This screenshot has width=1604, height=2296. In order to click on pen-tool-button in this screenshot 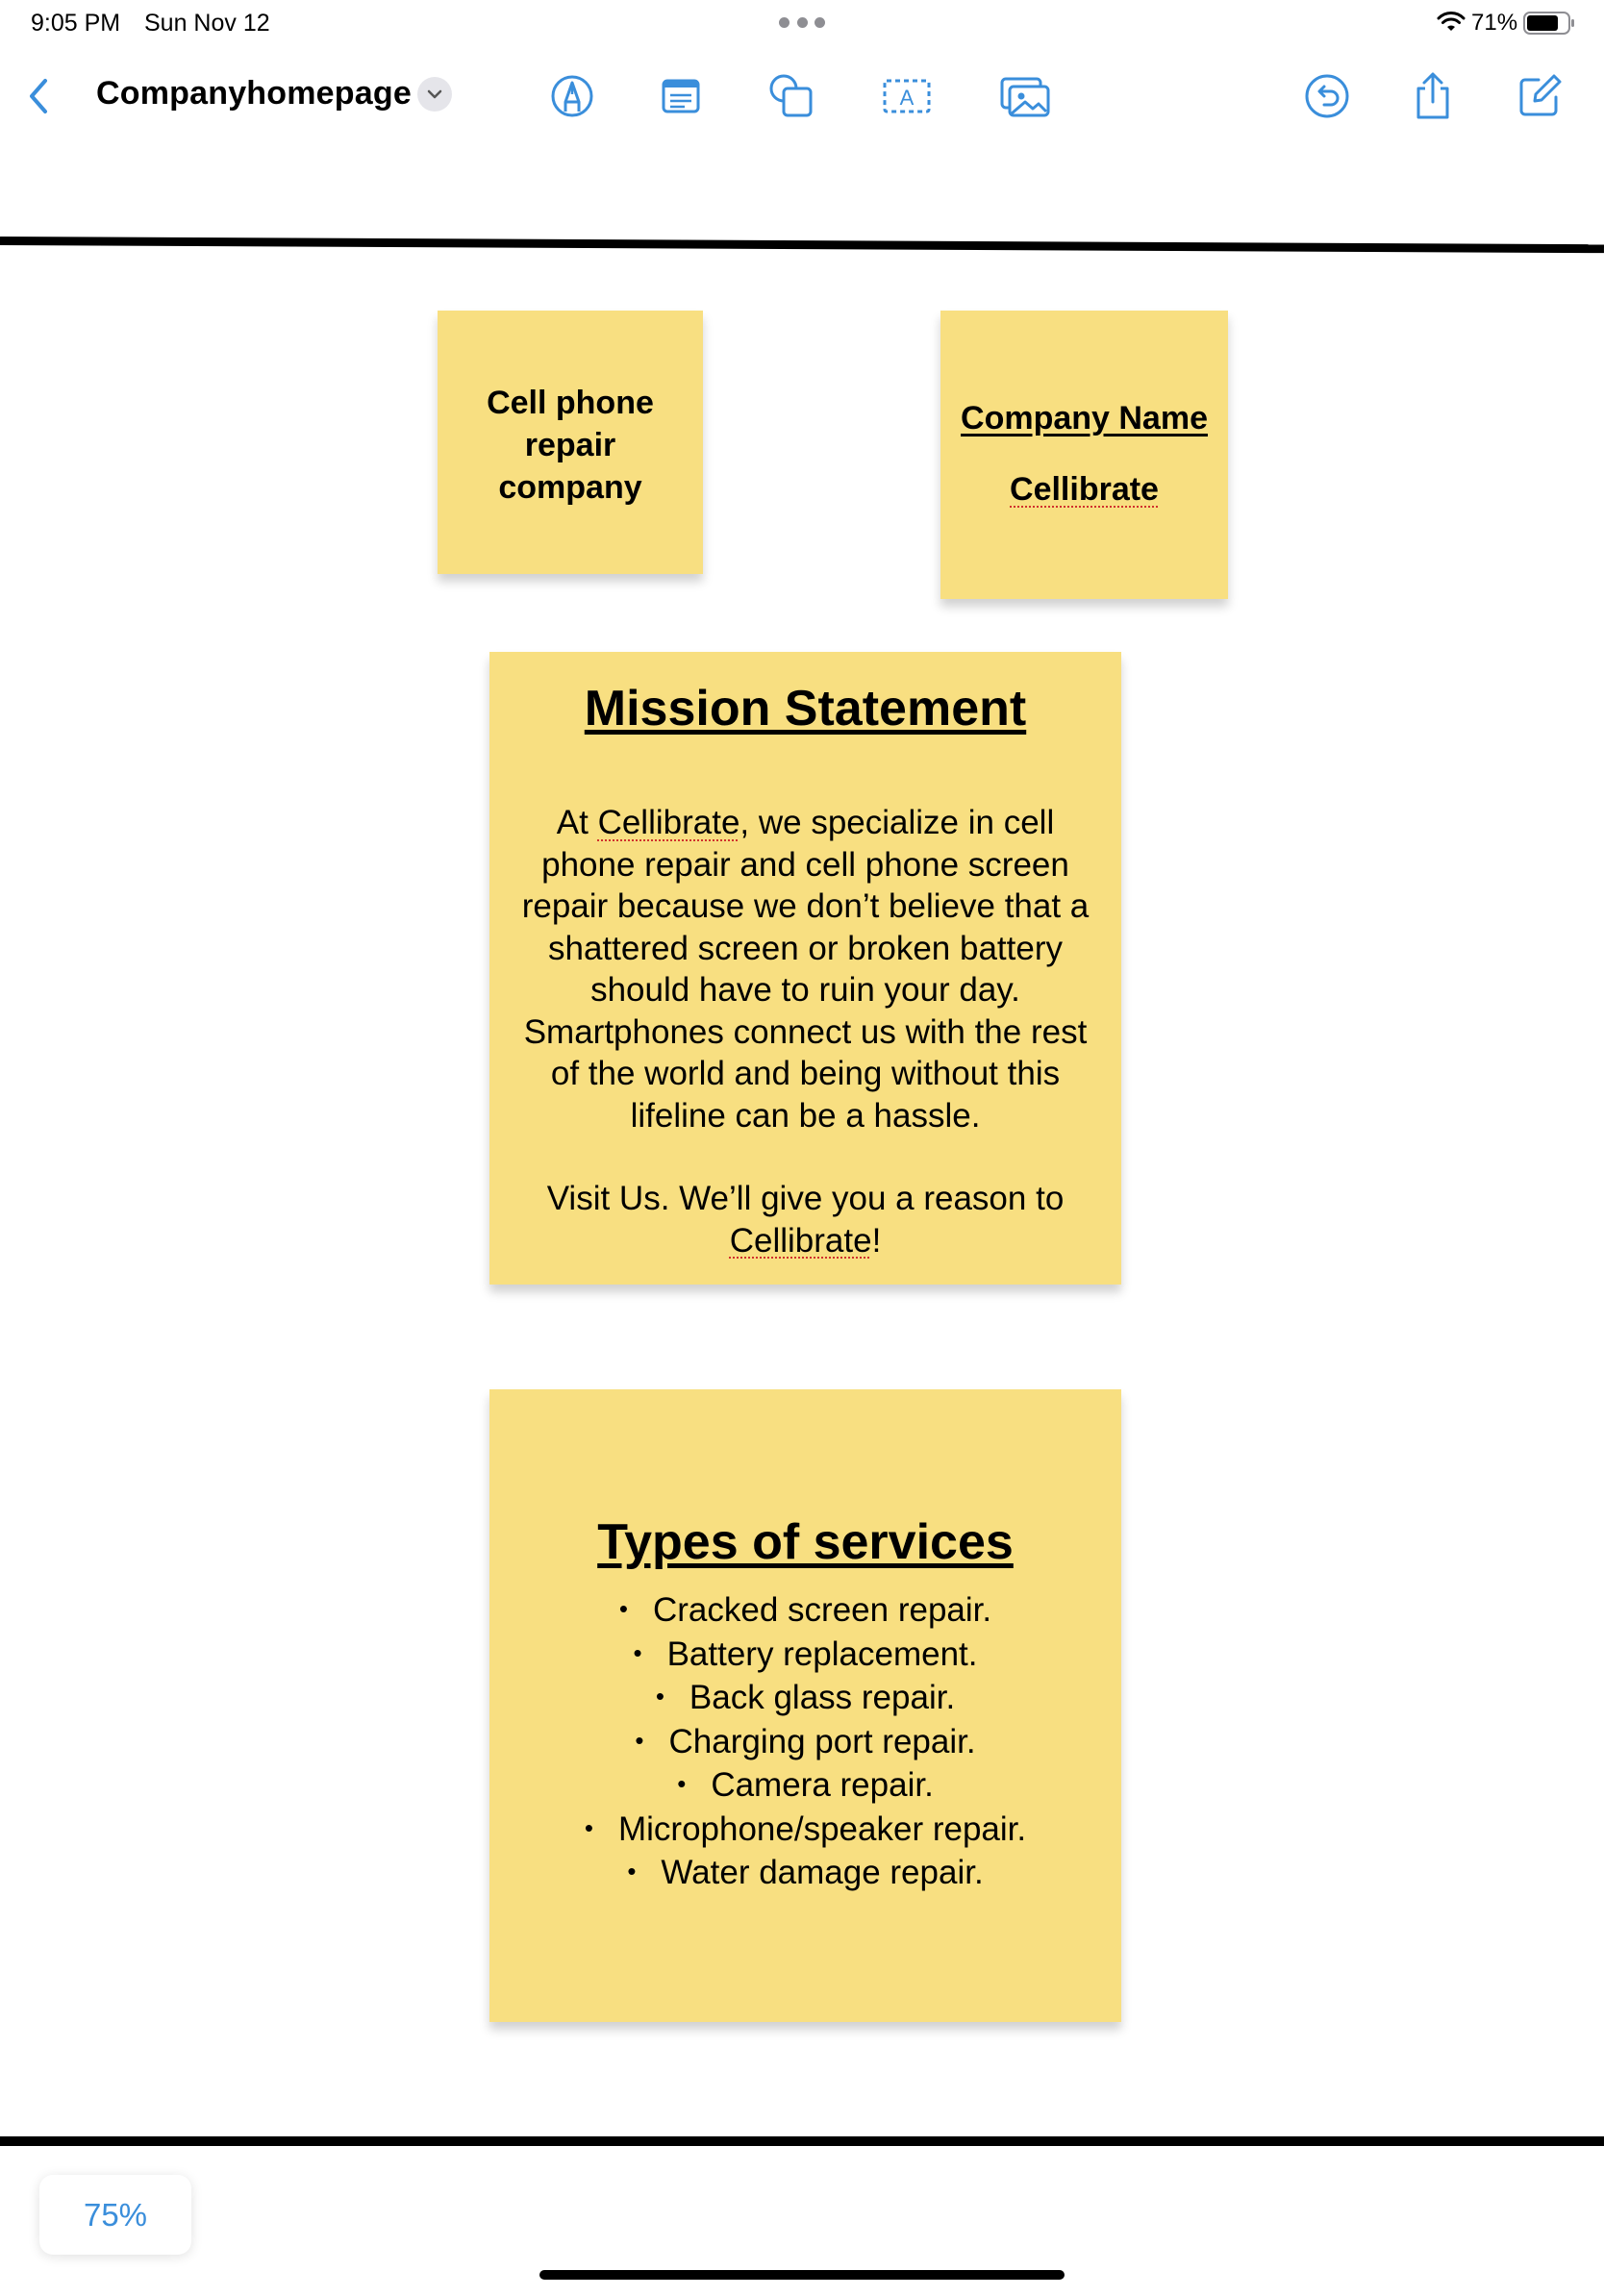, I will do `click(572, 96)`.